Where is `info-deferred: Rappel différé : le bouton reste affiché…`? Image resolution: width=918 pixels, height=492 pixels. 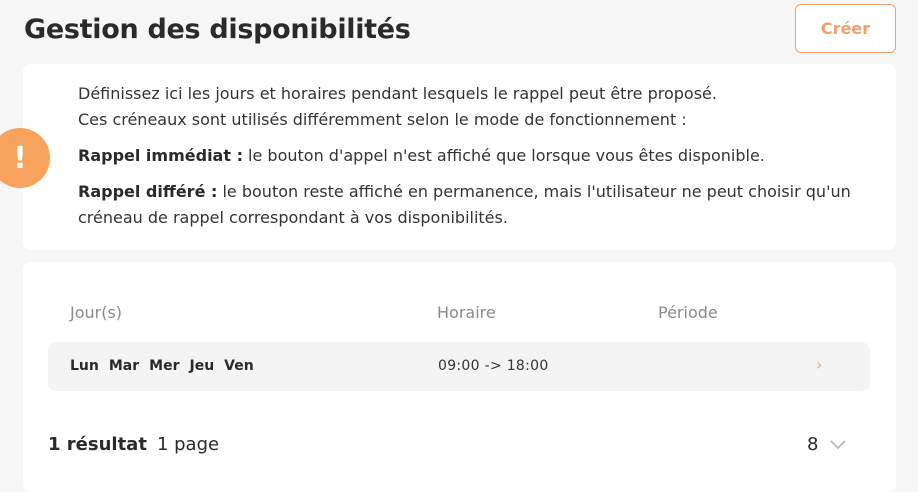 info-deferred: Rappel différé : le bouton reste affiché… is located at coordinates (478, 205).